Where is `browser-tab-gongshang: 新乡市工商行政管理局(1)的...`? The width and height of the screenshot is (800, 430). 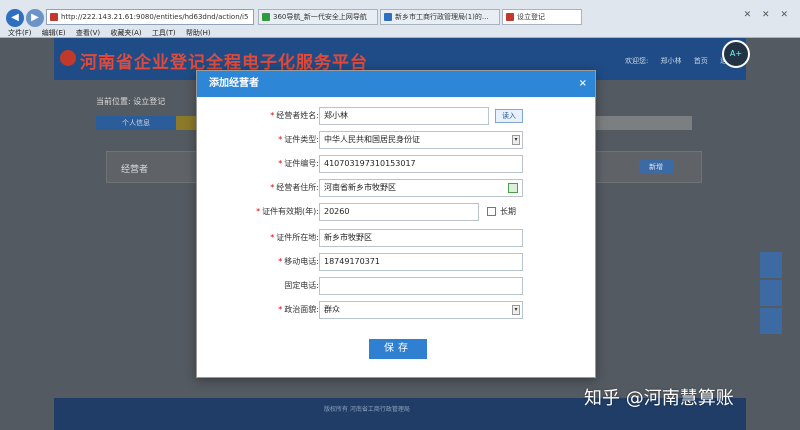 browser-tab-gongshang: 新乡市工商行政管理局(1)的... is located at coordinates (440, 17).